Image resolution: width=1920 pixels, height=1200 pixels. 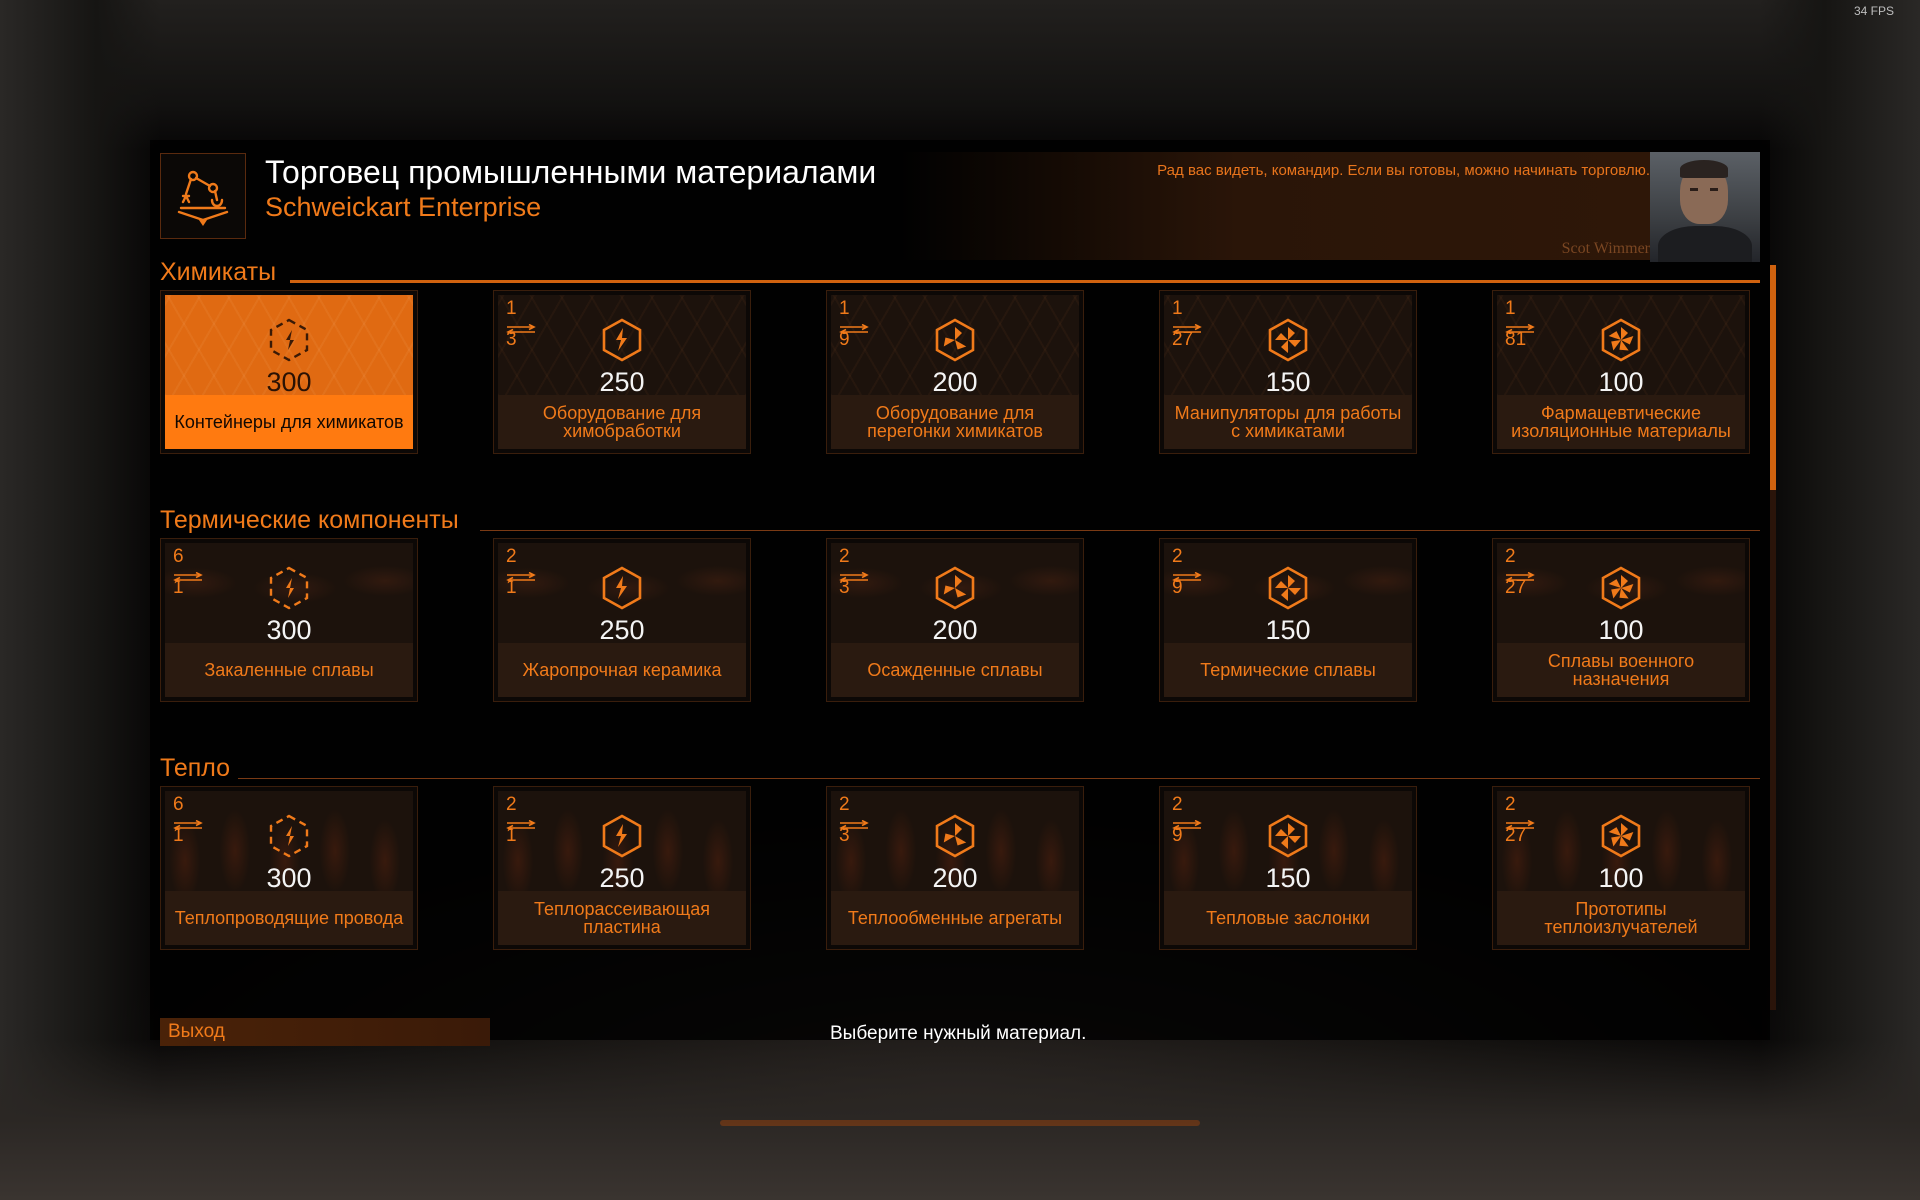 I want to click on exchange-ratio: 1 81, so click(x=1522, y=324).